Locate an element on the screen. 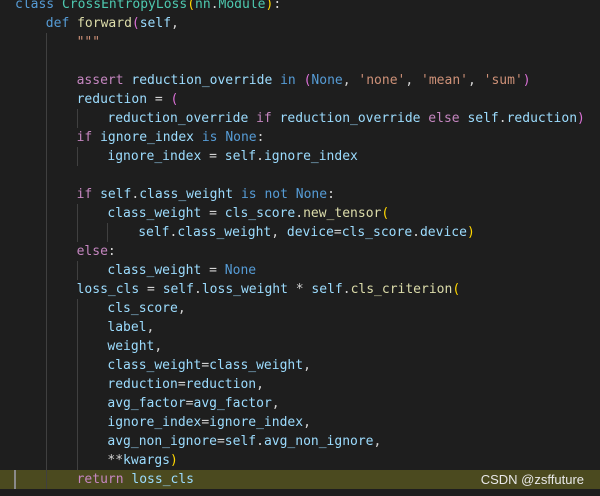 The image size is (600, 496). code-line: reduction=reduction, is located at coordinates (300, 384).